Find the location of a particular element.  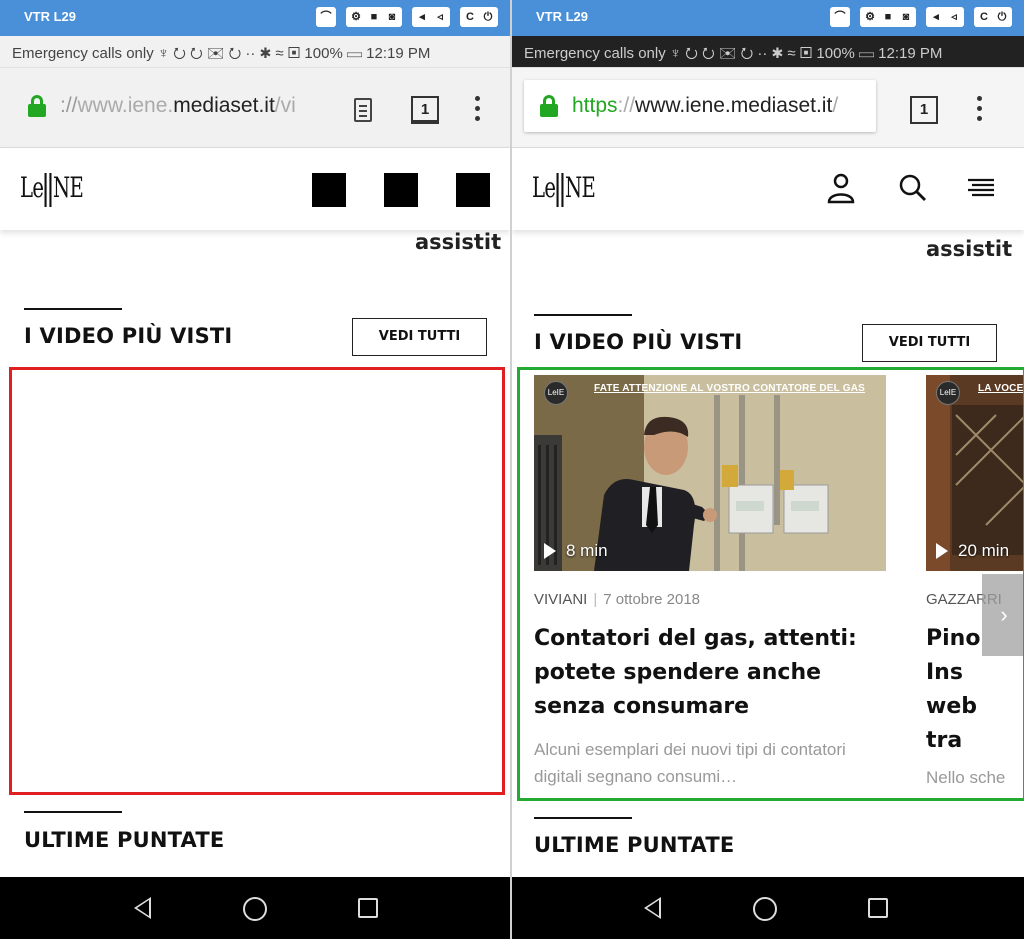

video-meta: VIVIANI | 7 ottobre 2018 is located at coordinates (617, 599).